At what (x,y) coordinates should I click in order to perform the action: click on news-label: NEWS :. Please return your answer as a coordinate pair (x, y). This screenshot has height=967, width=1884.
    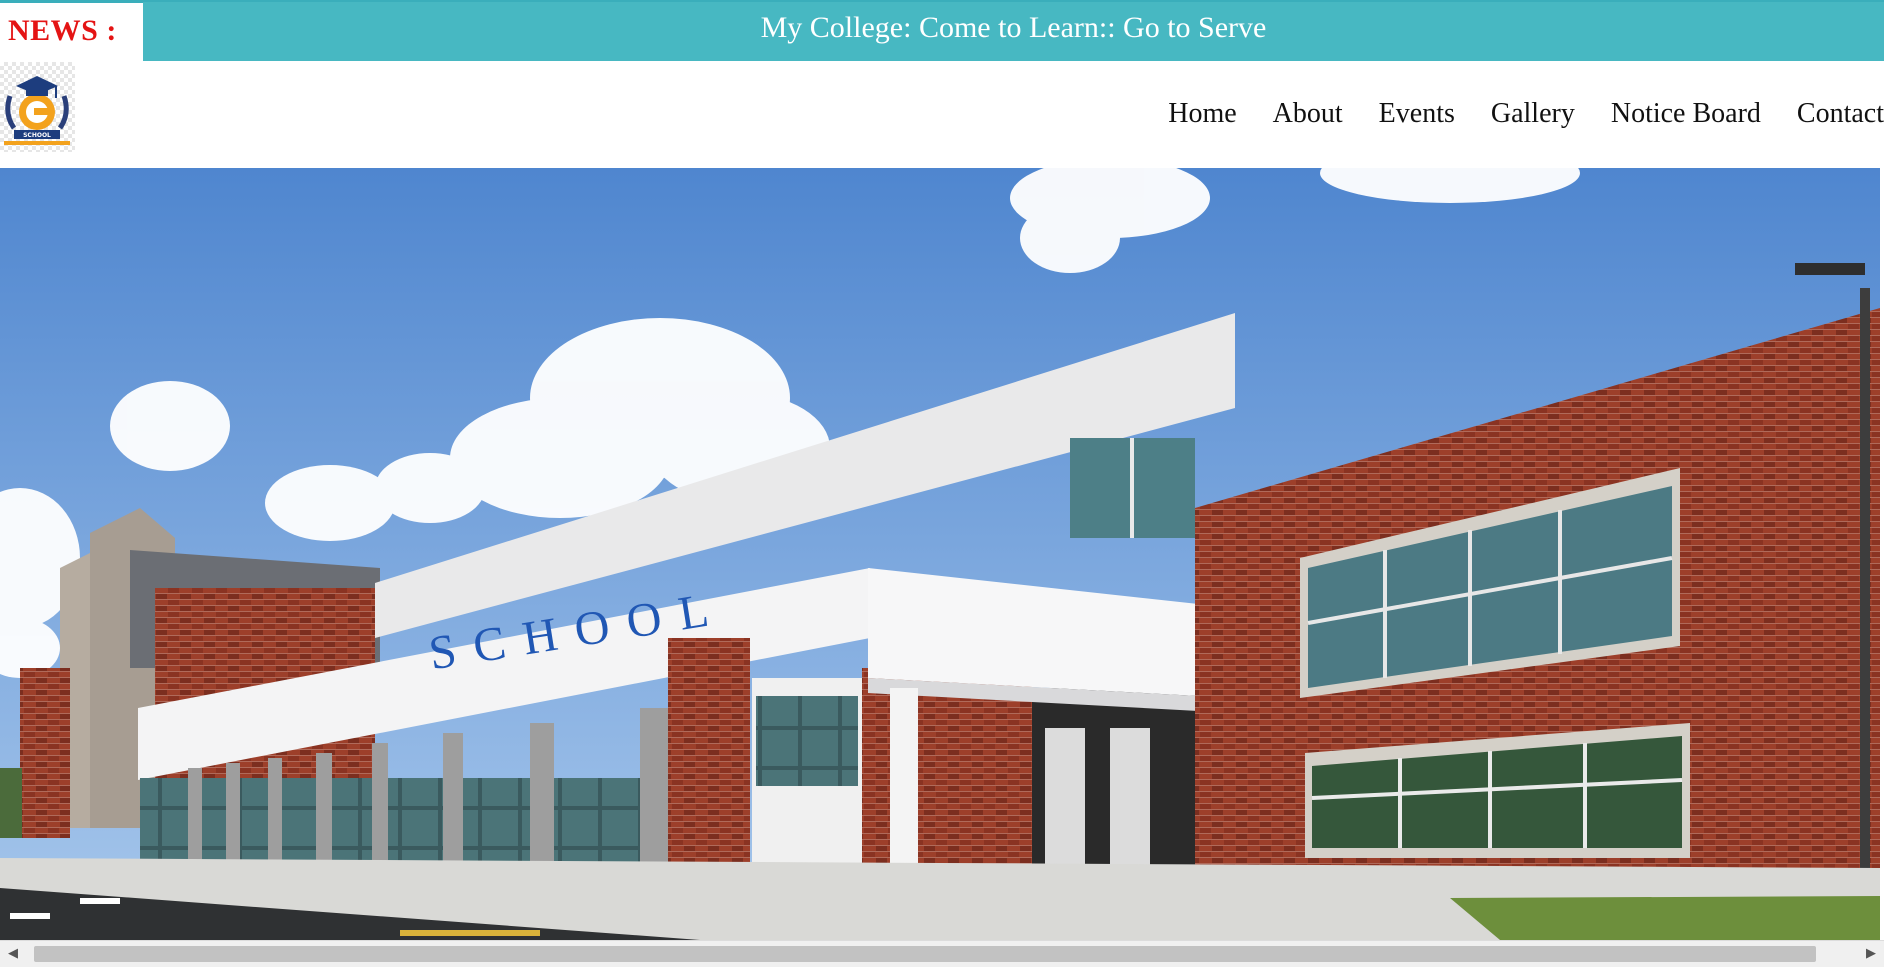
    Looking at the image, I should click on (62, 30).